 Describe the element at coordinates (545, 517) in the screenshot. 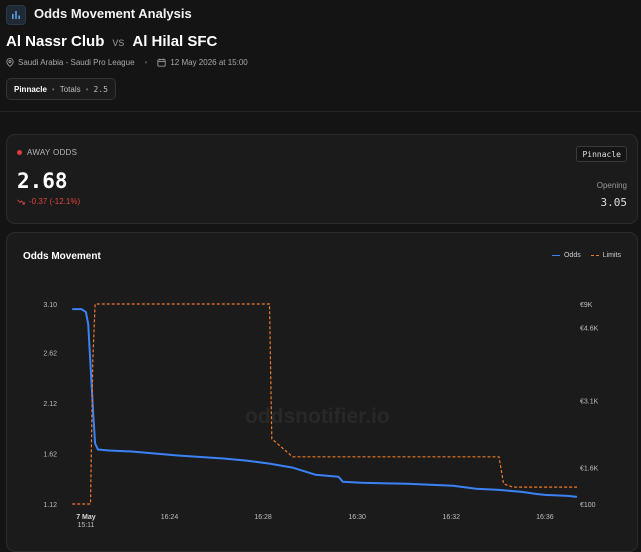

I see `x-tick-label: 16:36` at that location.